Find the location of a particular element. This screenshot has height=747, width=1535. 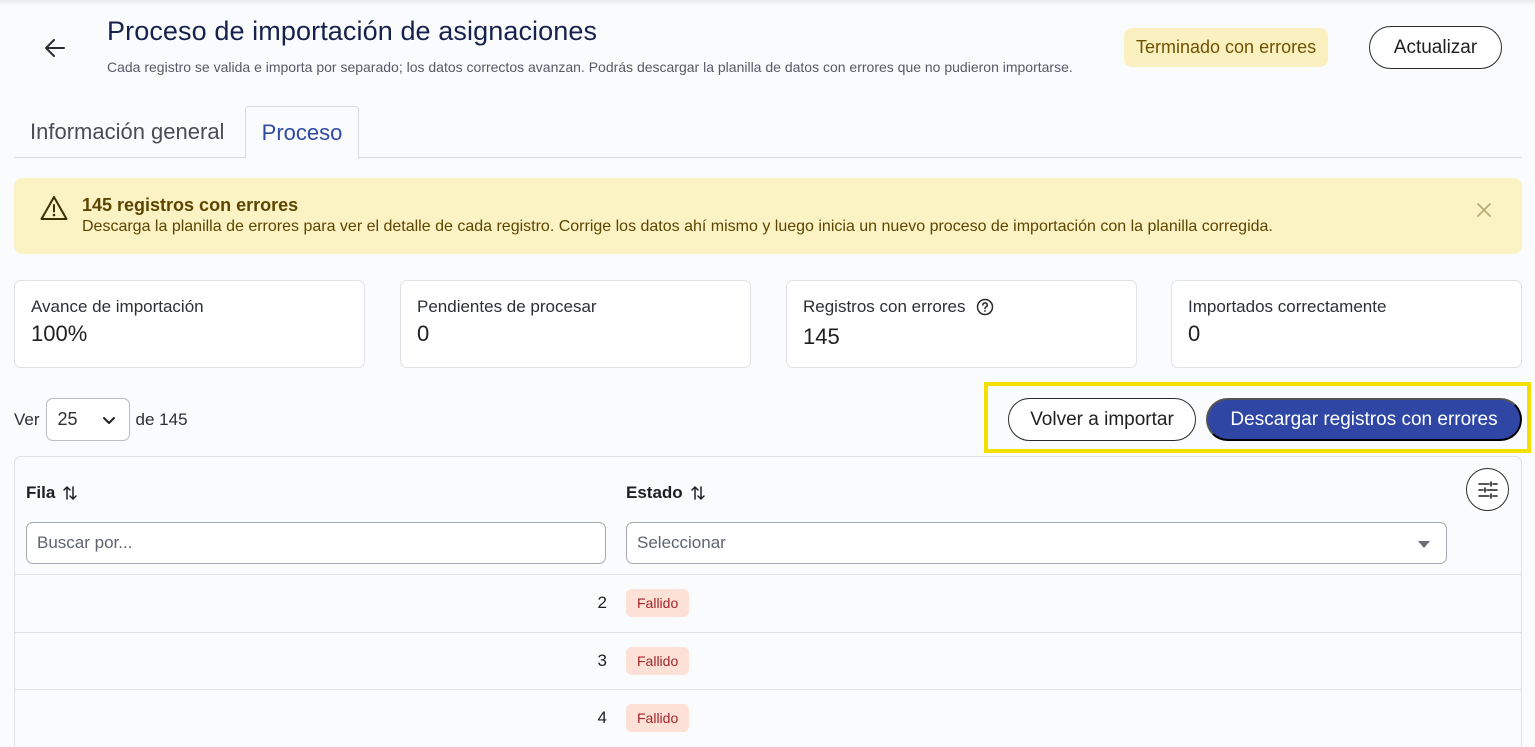

refresh-button: Actualizar is located at coordinates (1435, 47).